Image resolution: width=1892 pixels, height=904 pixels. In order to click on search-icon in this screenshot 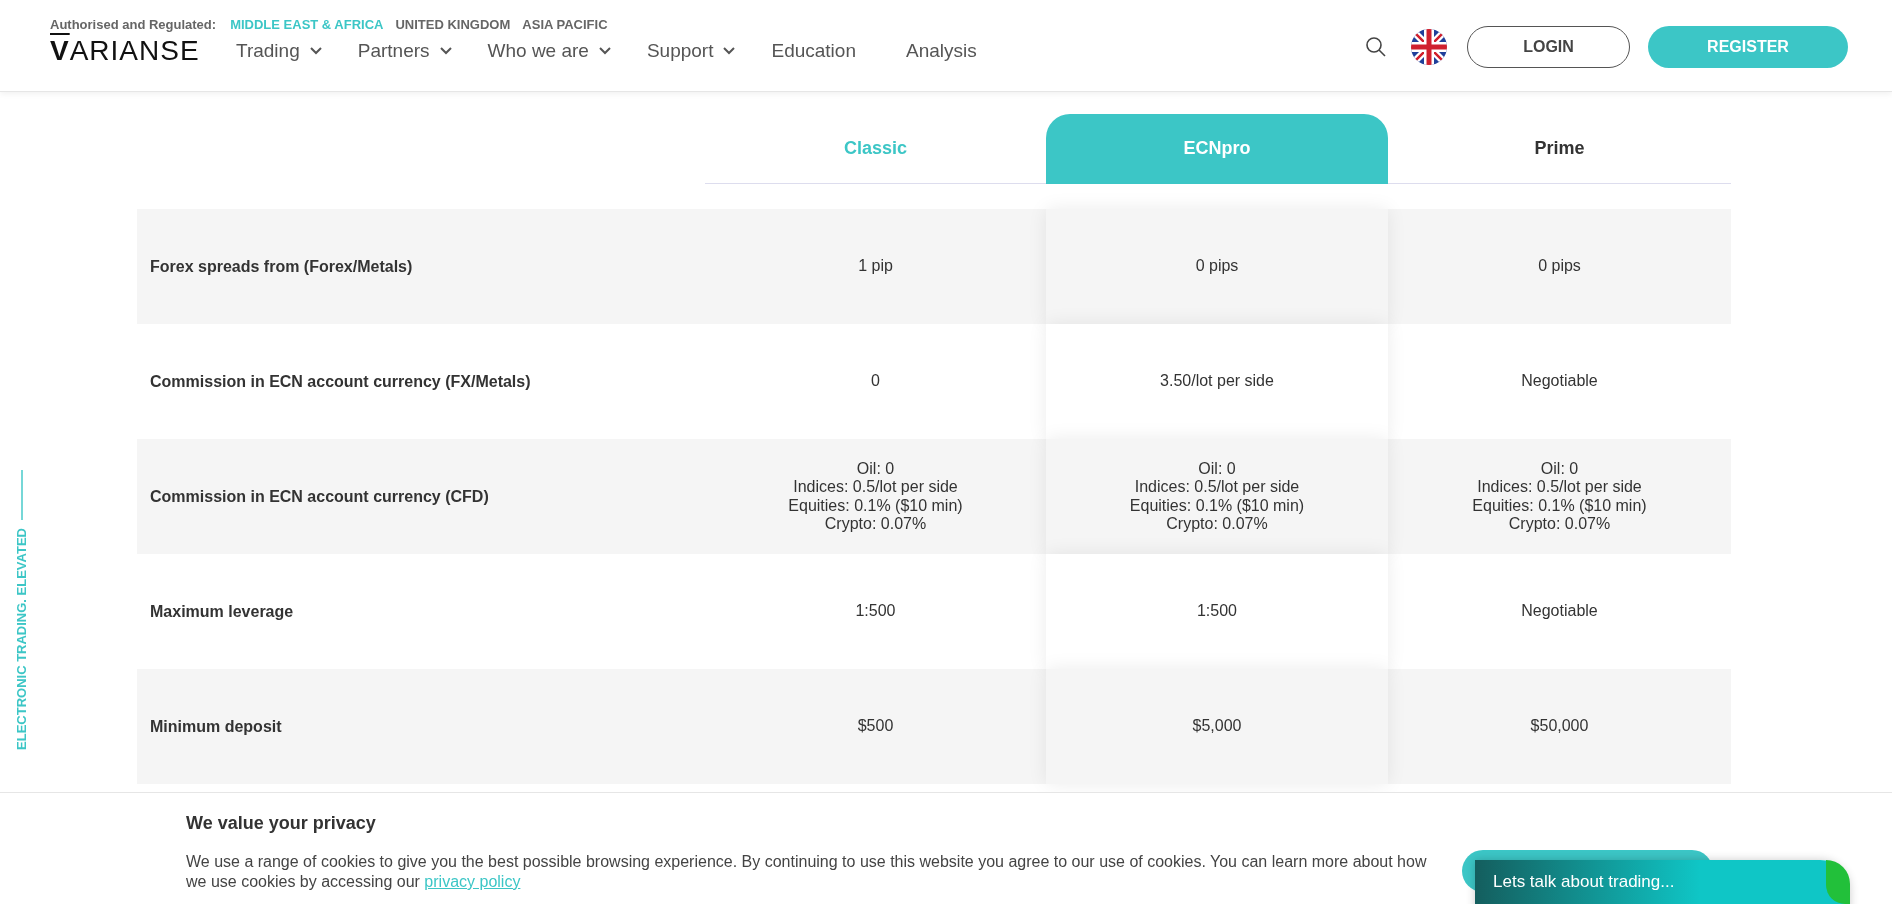, I will do `click(1376, 47)`.